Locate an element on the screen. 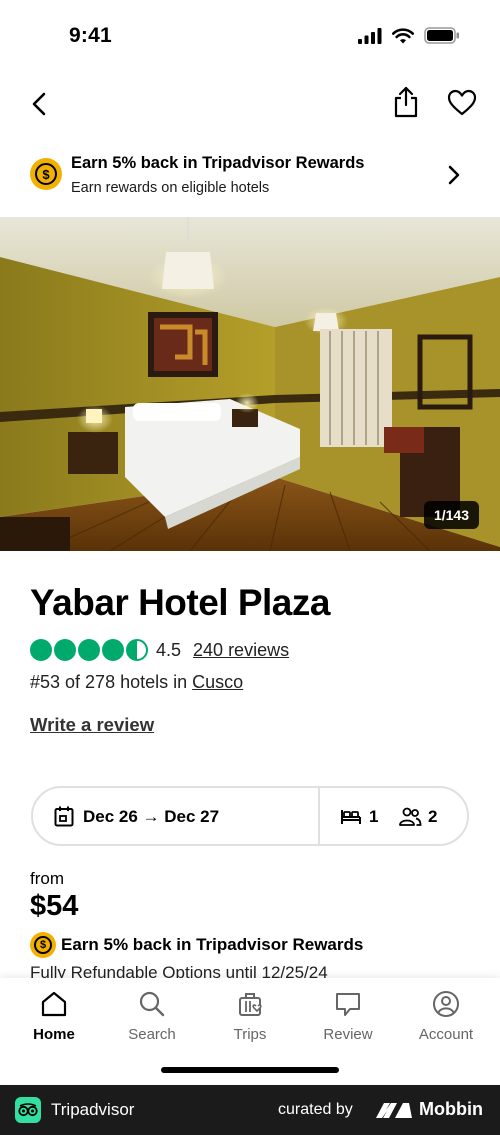 The height and width of the screenshot is (1135, 500). tab-home: Home is located at coordinates (54, 1018).